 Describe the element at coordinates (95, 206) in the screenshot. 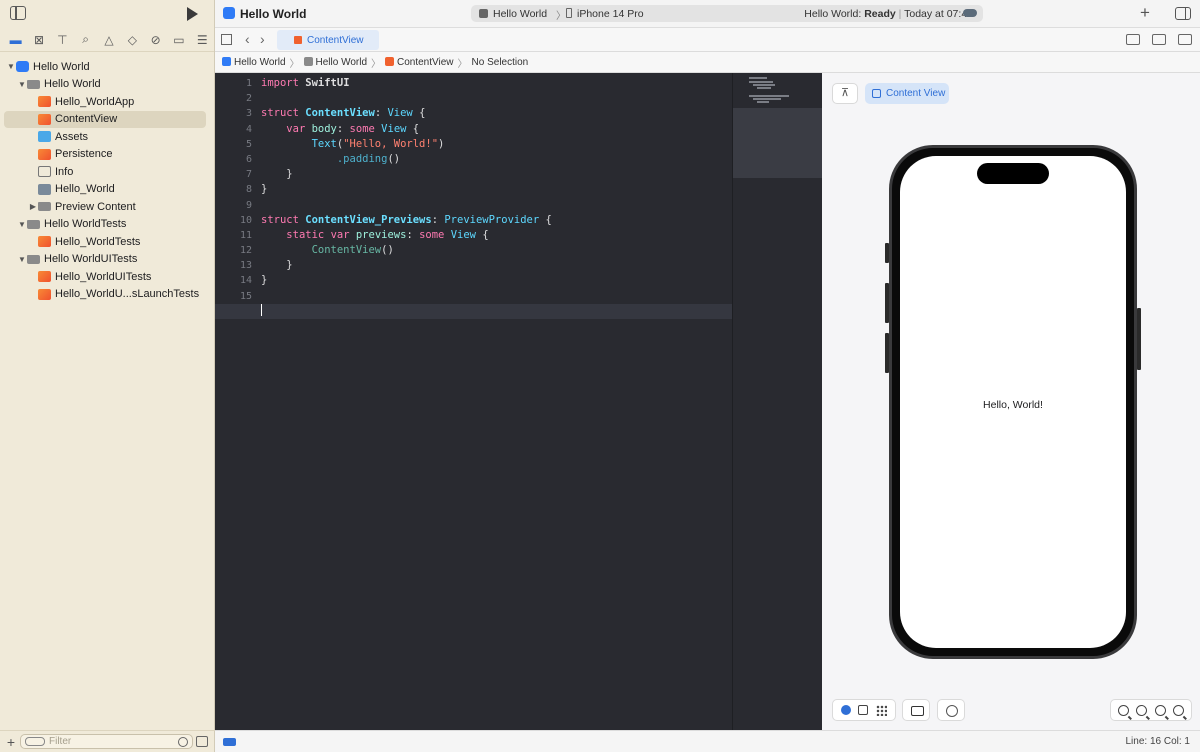

I see `tree-item-label: Preview Content` at that location.